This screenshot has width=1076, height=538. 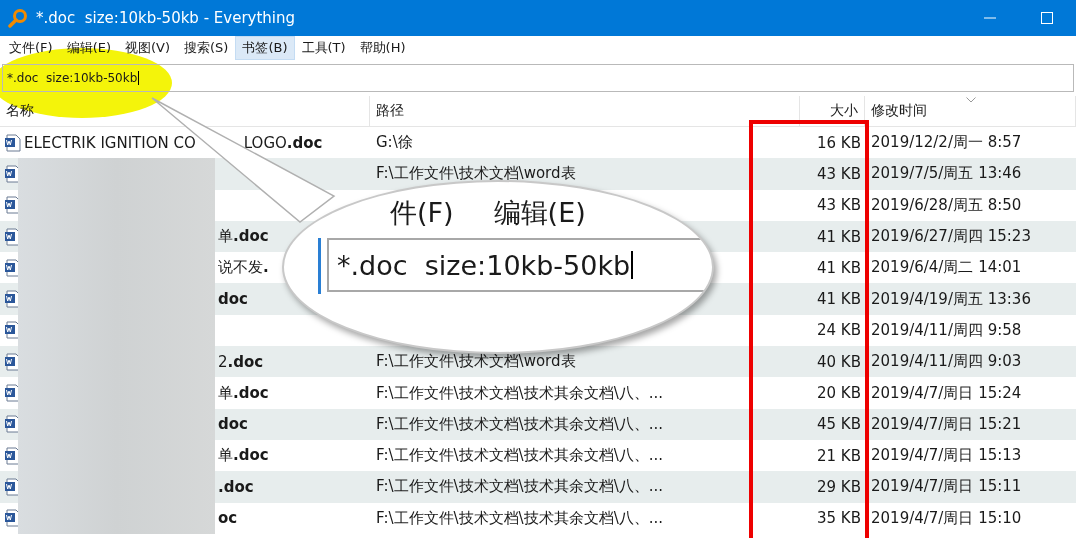 What do you see at coordinates (946, 518) in the screenshot?
I see `modified-date: 2019/4/7/周日 15:10` at bounding box center [946, 518].